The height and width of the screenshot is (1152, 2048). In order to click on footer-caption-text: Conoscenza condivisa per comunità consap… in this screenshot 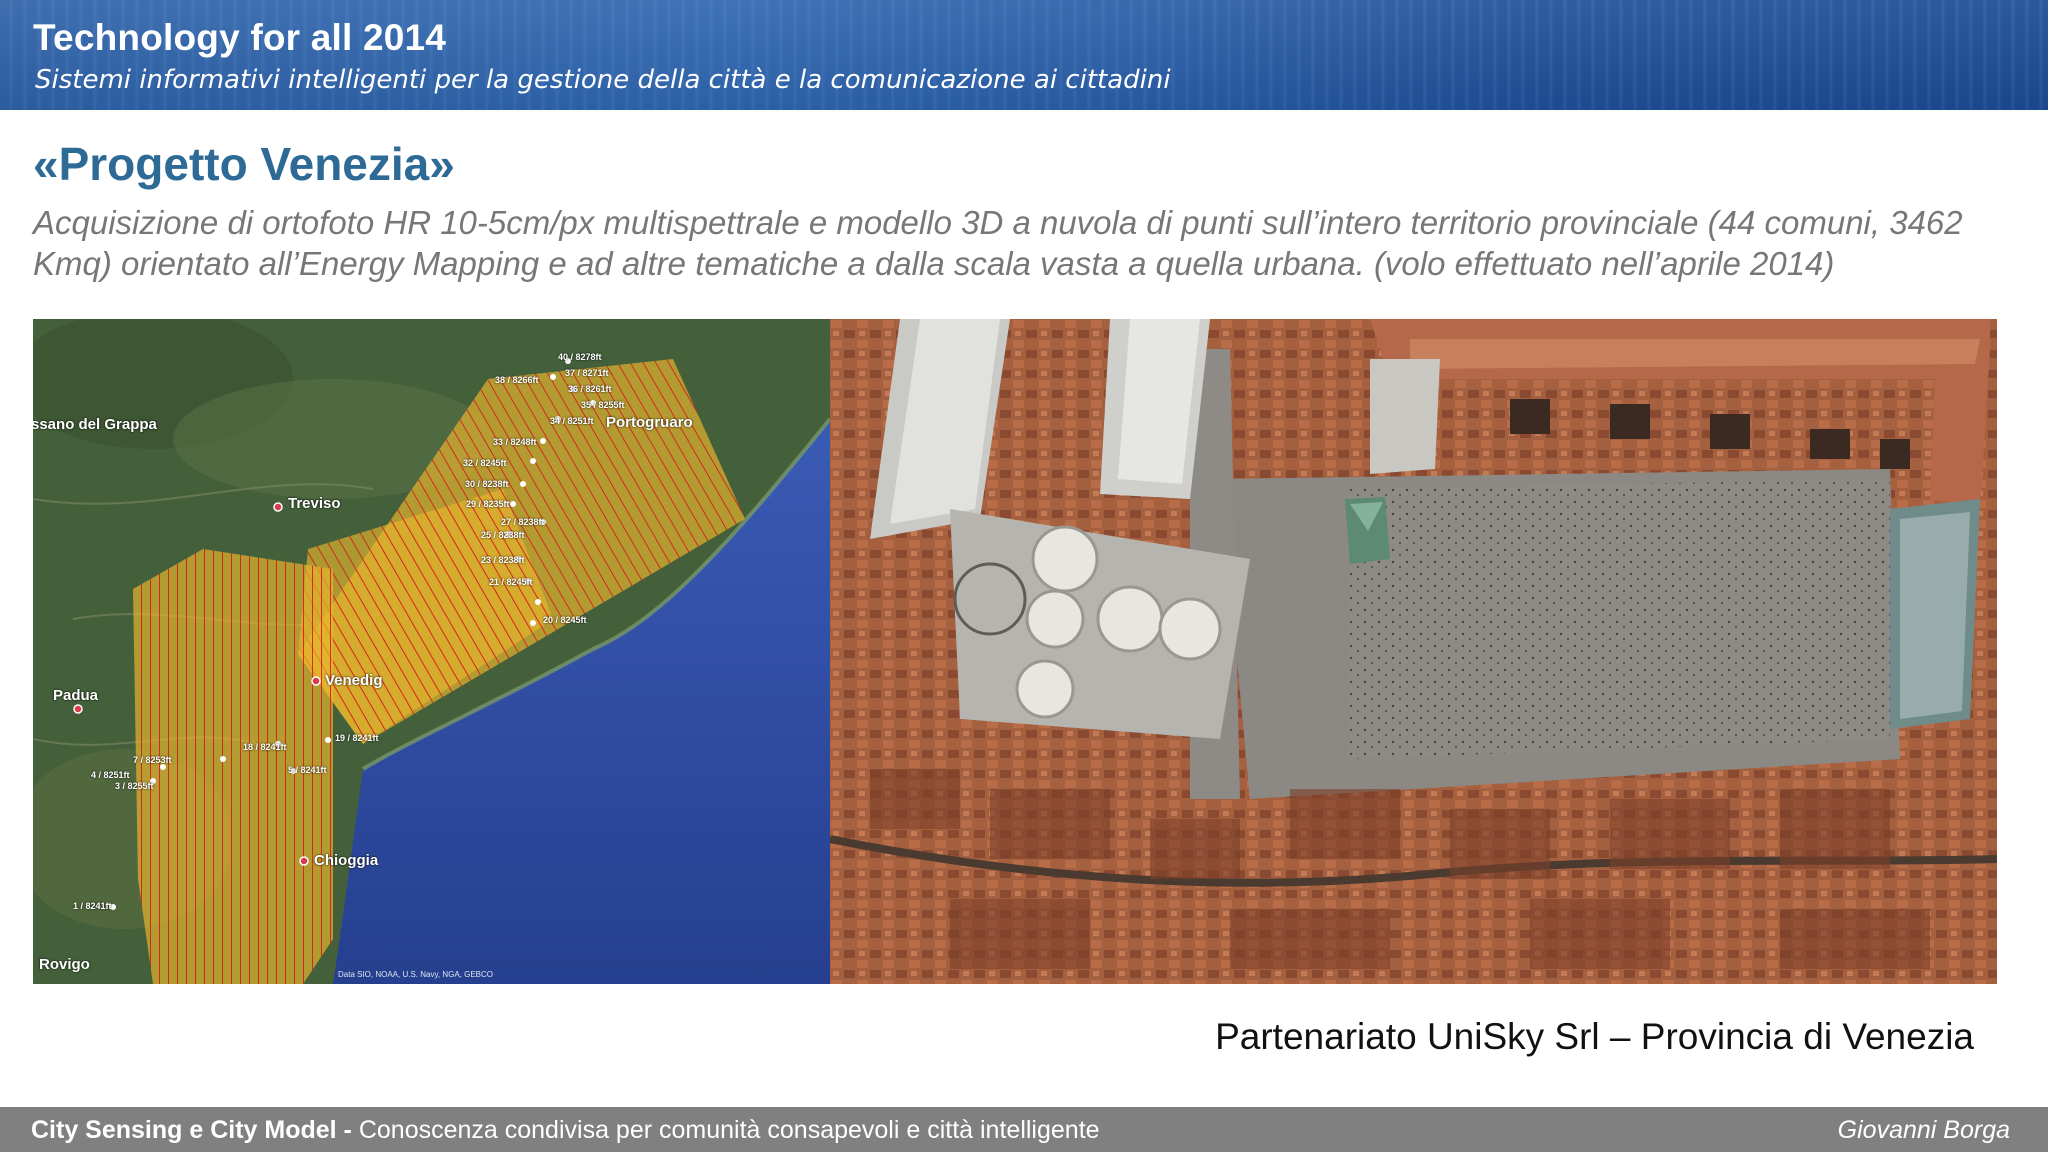, I will do `click(729, 1130)`.